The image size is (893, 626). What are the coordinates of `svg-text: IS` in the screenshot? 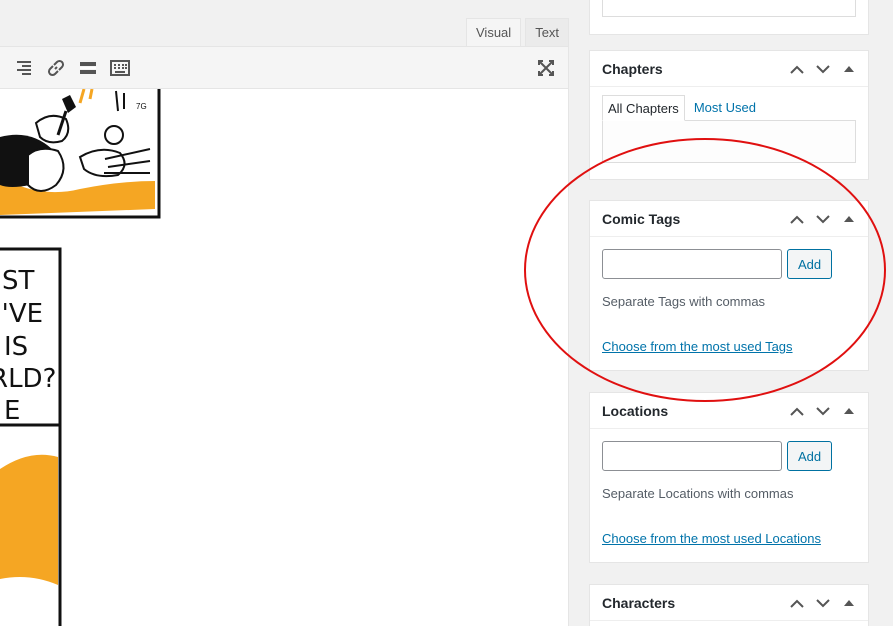 It's located at (16, 347).